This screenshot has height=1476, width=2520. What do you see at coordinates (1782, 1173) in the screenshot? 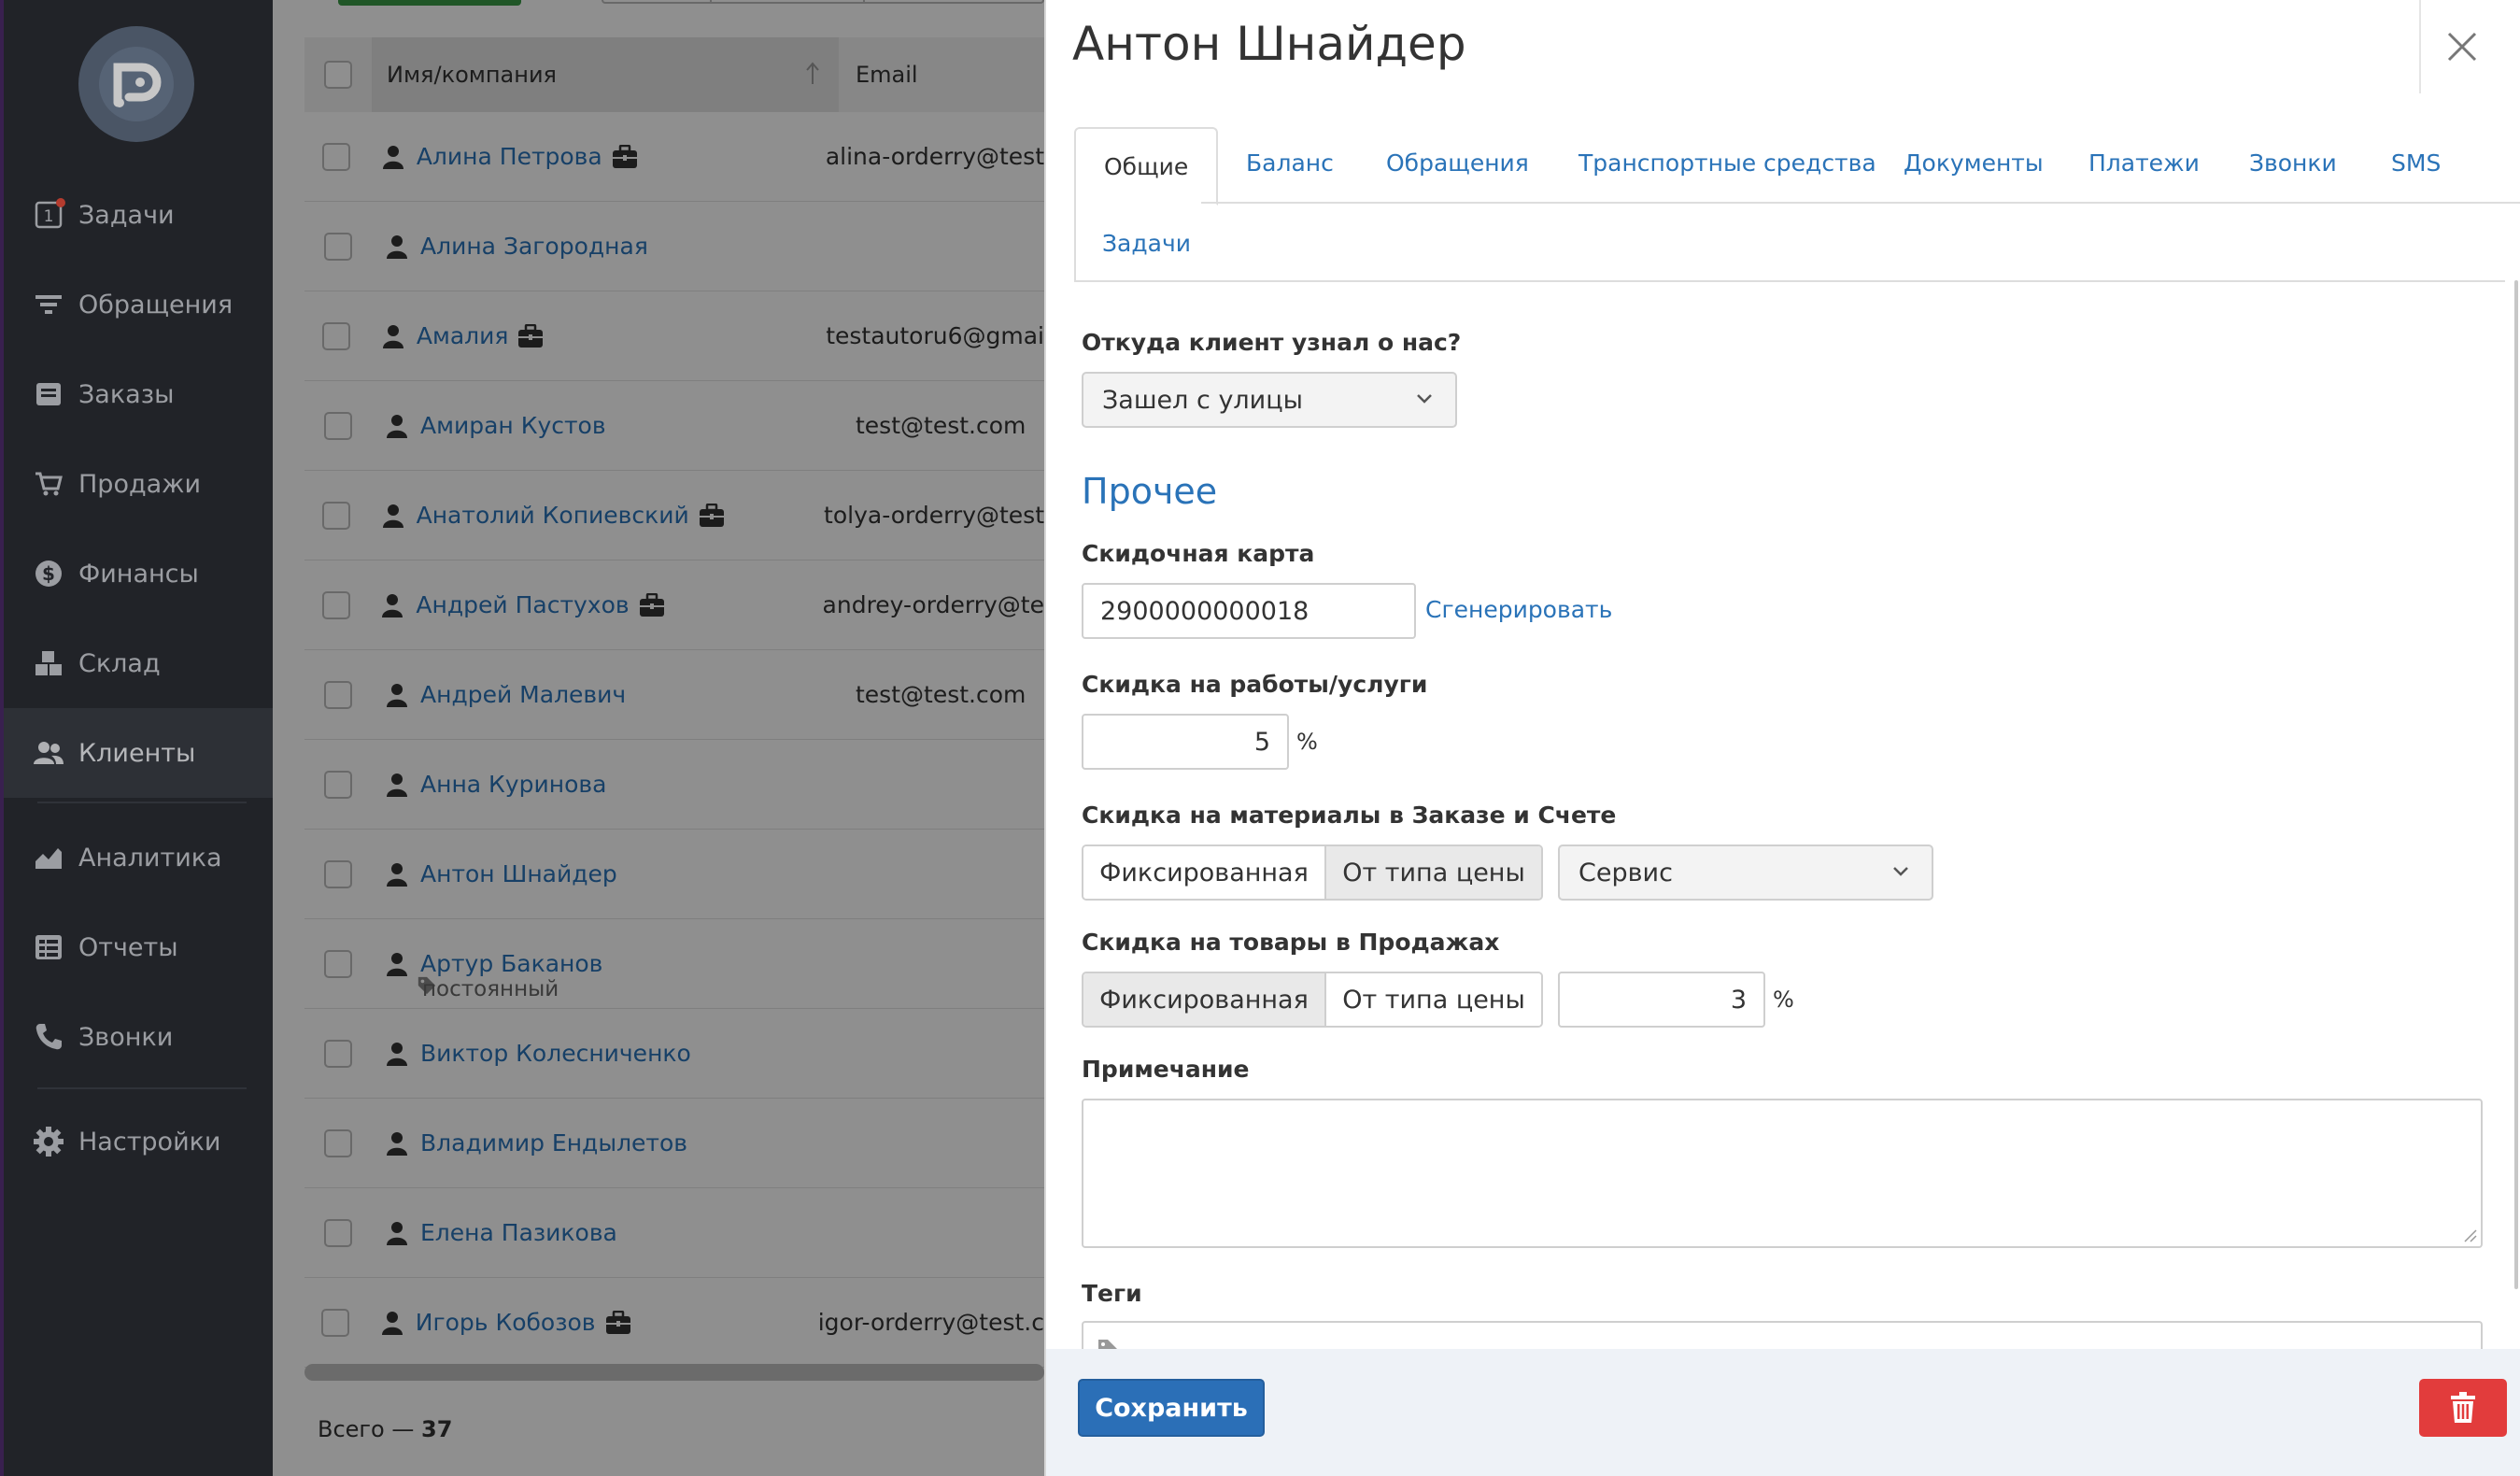
I see `note-textarea` at bounding box center [1782, 1173].